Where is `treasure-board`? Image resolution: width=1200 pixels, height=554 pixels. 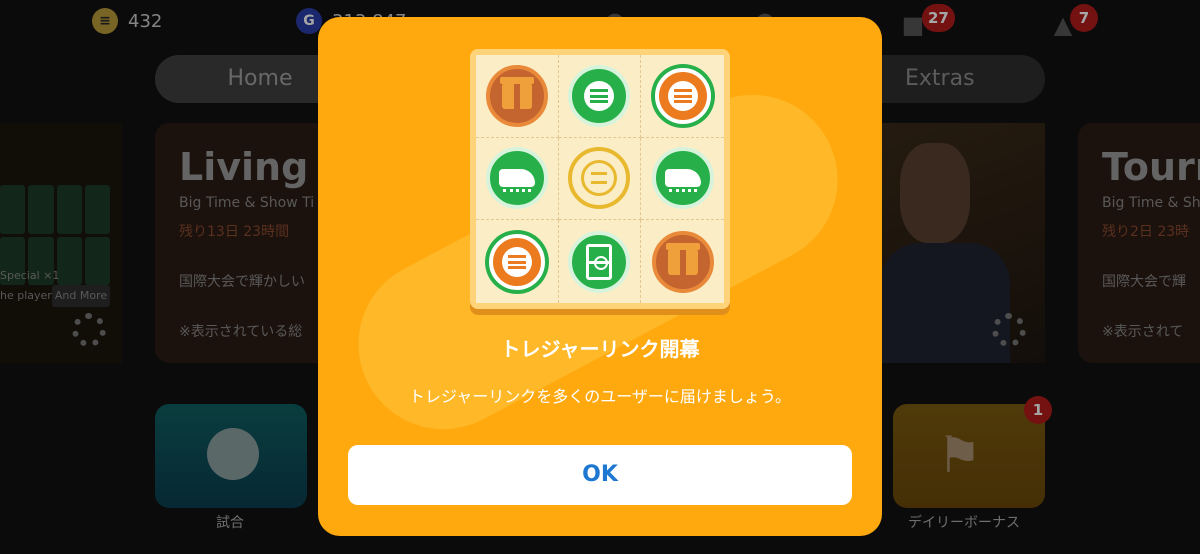 treasure-board is located at coordinates (600, 179).